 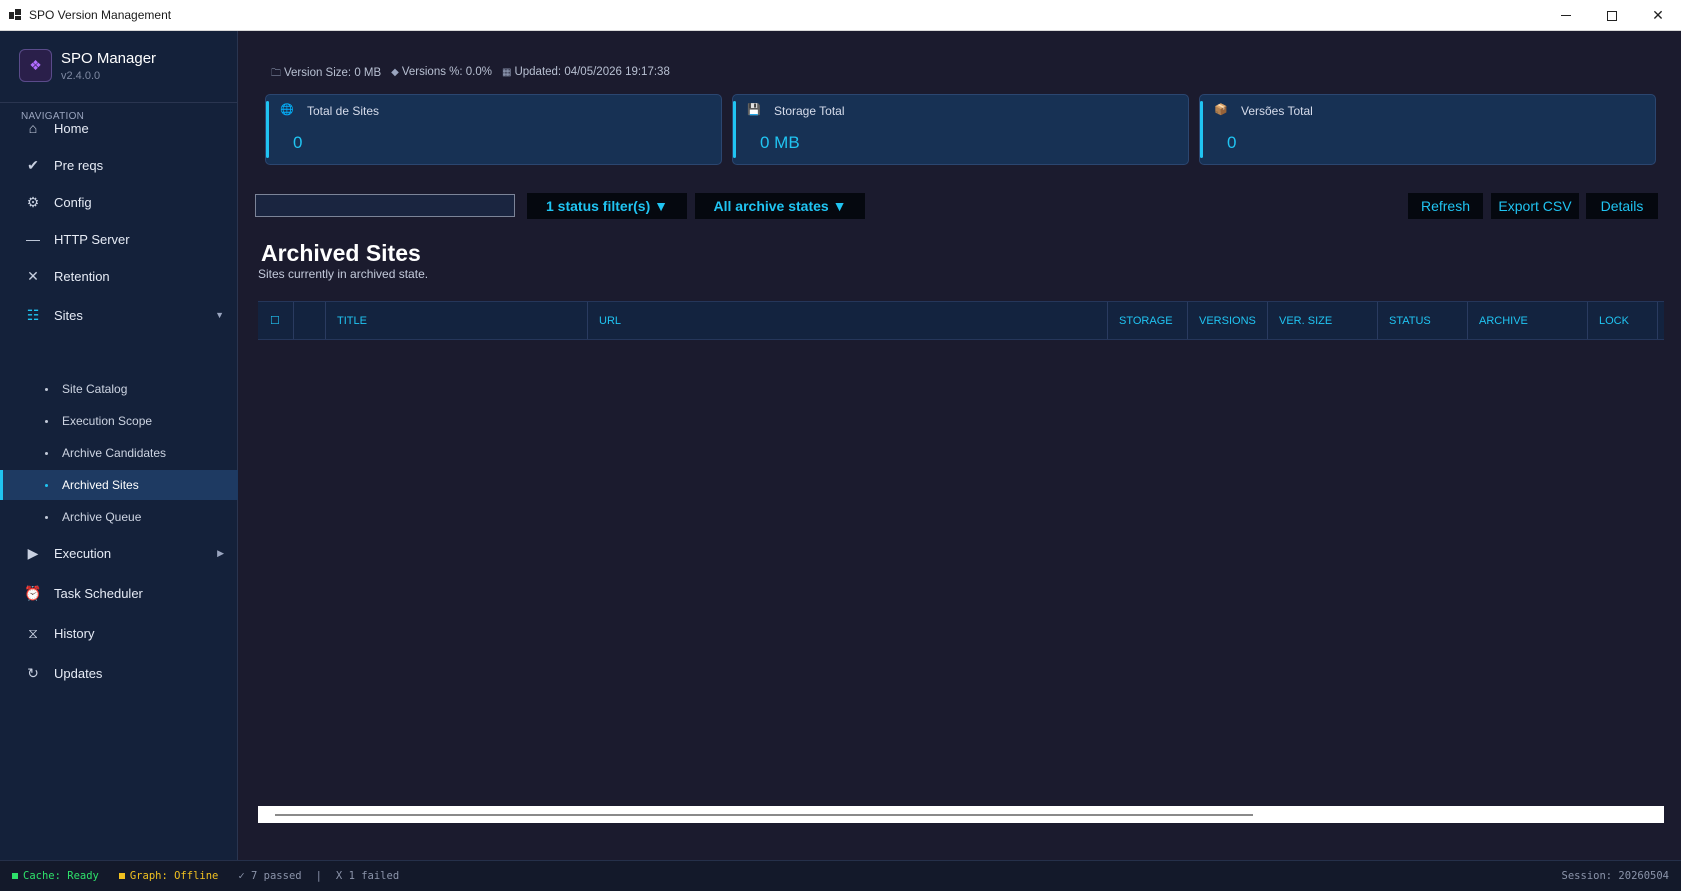 What do you see at coordinates (33, 128) in the screenshot?
I see `home-icon: ⌂` at bounding box center [33, 128].